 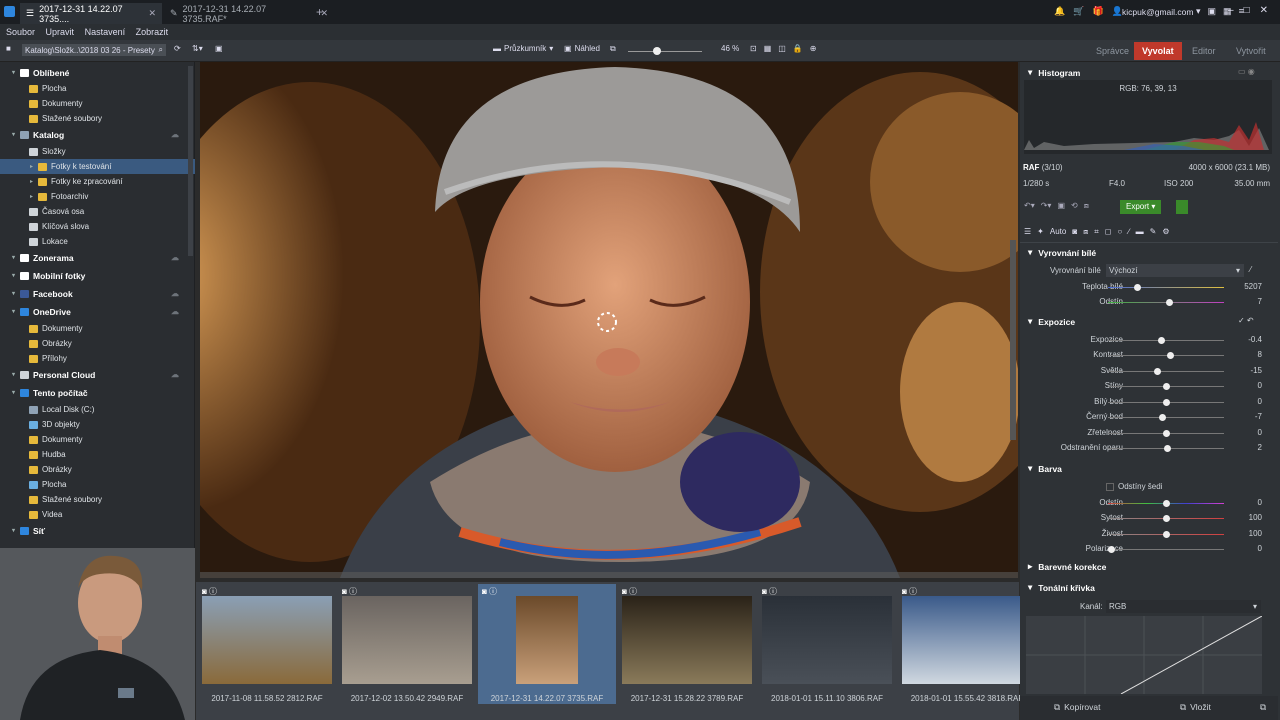 I want to click on slider-row: Živost100, so click(x=1149, y=534).